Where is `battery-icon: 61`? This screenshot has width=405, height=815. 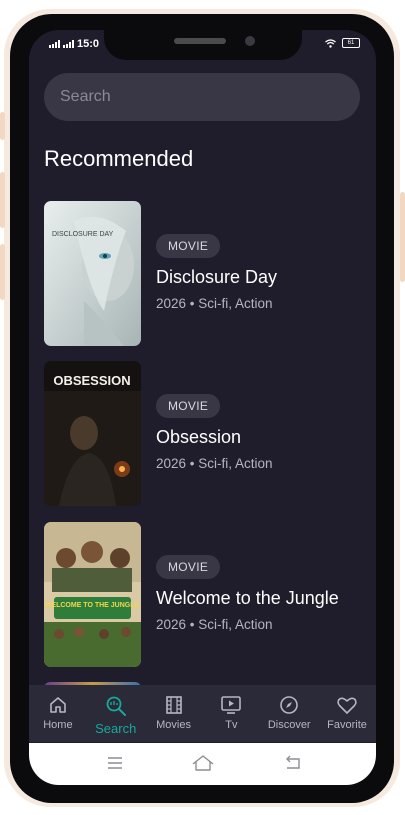 battery-icon: 61 is located at coordinates (351, 43).